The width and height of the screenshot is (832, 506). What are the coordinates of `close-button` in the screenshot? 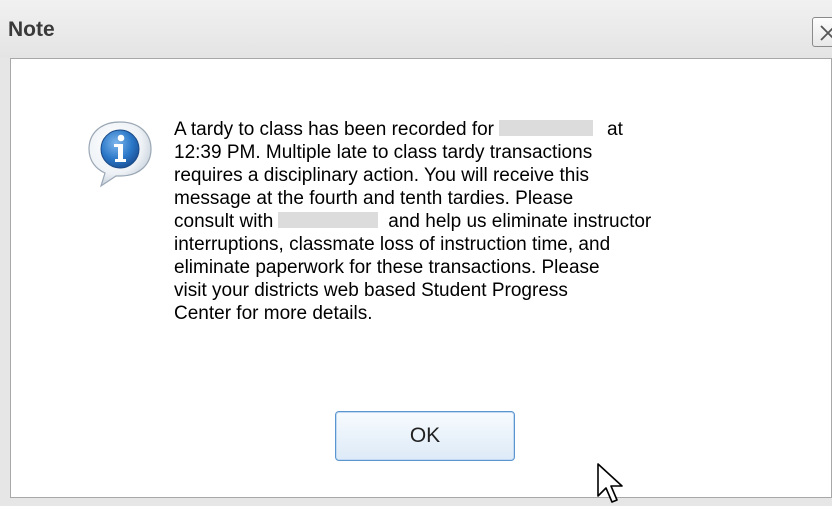 It's located at (822, 32).